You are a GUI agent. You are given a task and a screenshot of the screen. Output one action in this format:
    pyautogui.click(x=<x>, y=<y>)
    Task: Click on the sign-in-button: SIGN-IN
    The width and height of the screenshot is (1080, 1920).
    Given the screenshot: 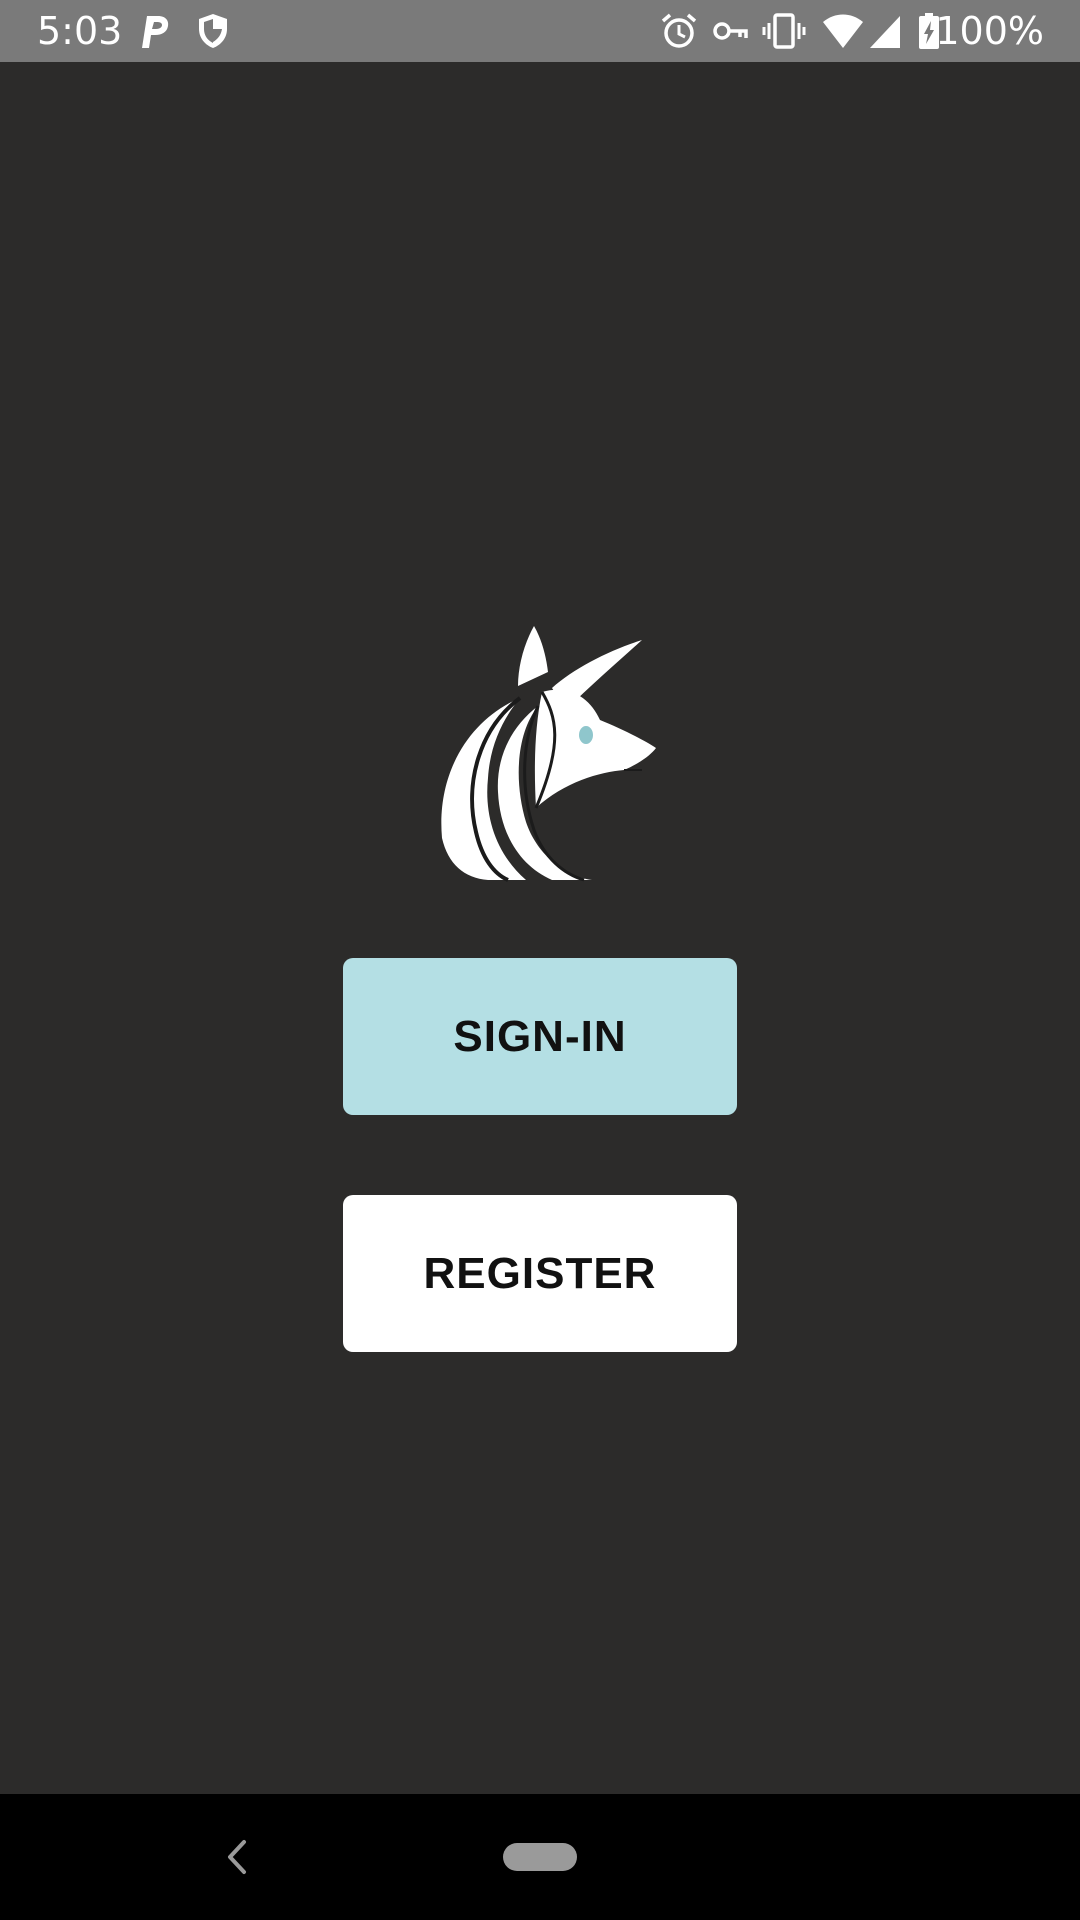 What is the action you would take?
    pyautogui.click(x=540, y=1036)
    